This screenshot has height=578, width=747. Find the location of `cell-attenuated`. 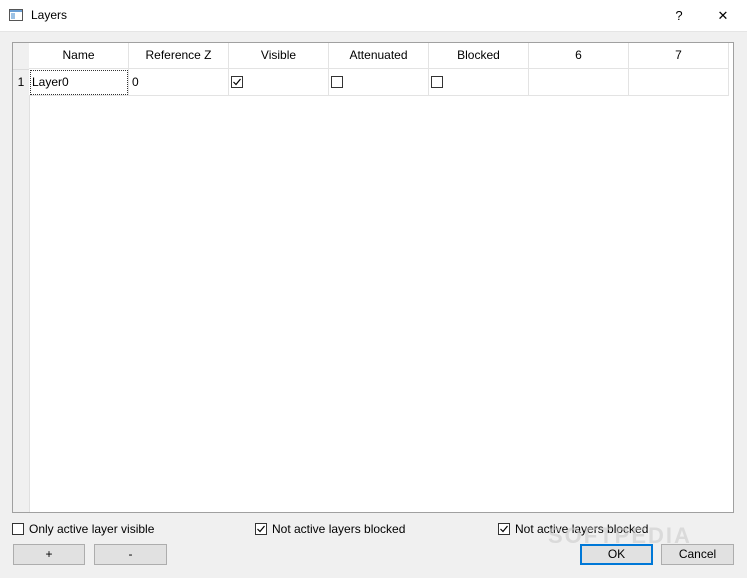

cell-attenuated is located at coordinates (379, 82).